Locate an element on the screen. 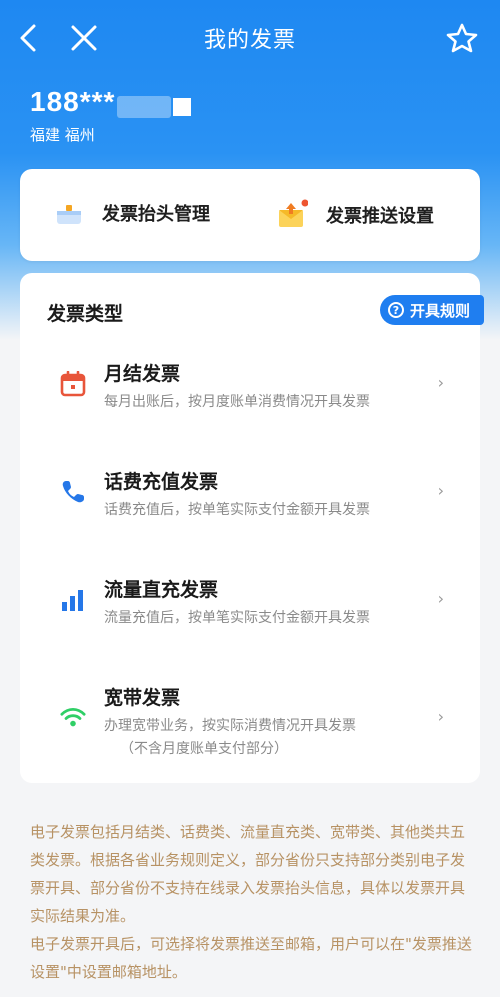 The image size is (500, 997). invoice-type-desc: 流量充值后，按单笔实际支付金额开具发票 is located at coordinates (237, 618).